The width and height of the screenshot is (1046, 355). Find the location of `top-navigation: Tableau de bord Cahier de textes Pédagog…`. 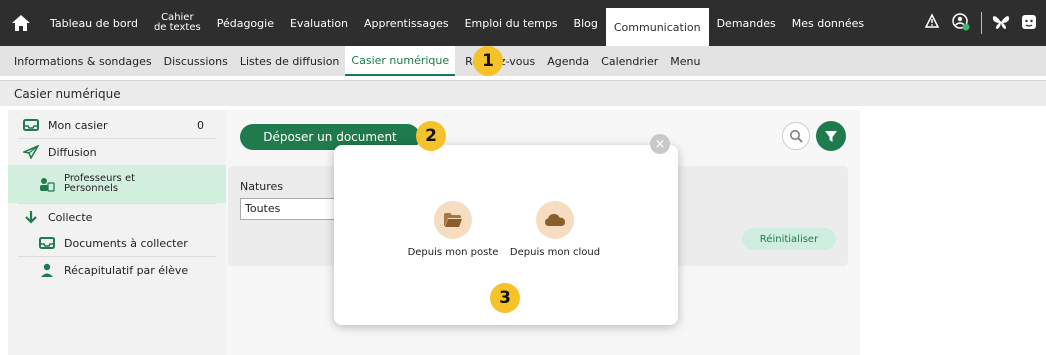

top-navigation: Tableau de bord Cahier de textes Pédagog… is located at coordinates (523, 23).